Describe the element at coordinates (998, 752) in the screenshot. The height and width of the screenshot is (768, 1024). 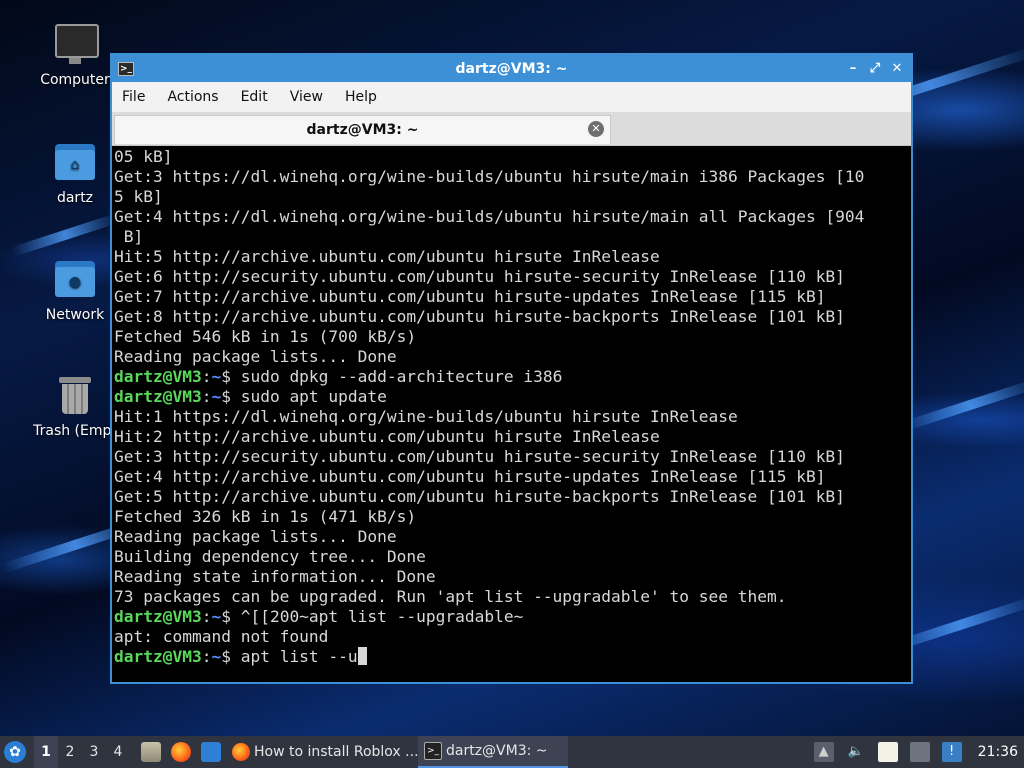
I see `clock: 21:36` at that location.